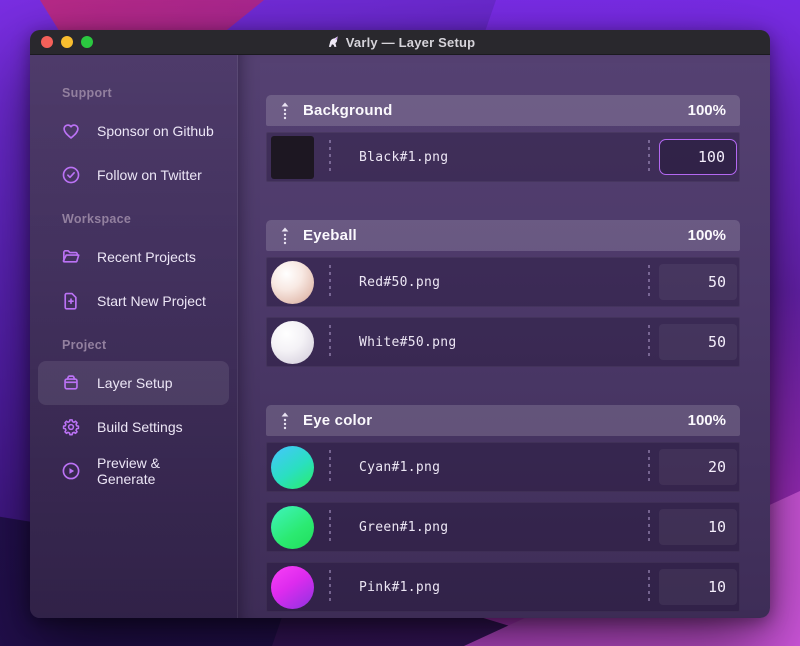 This screenshot has width=800, height=646. I want to click on layer-row-white-50-png: White#50.png, so click(503, 342).